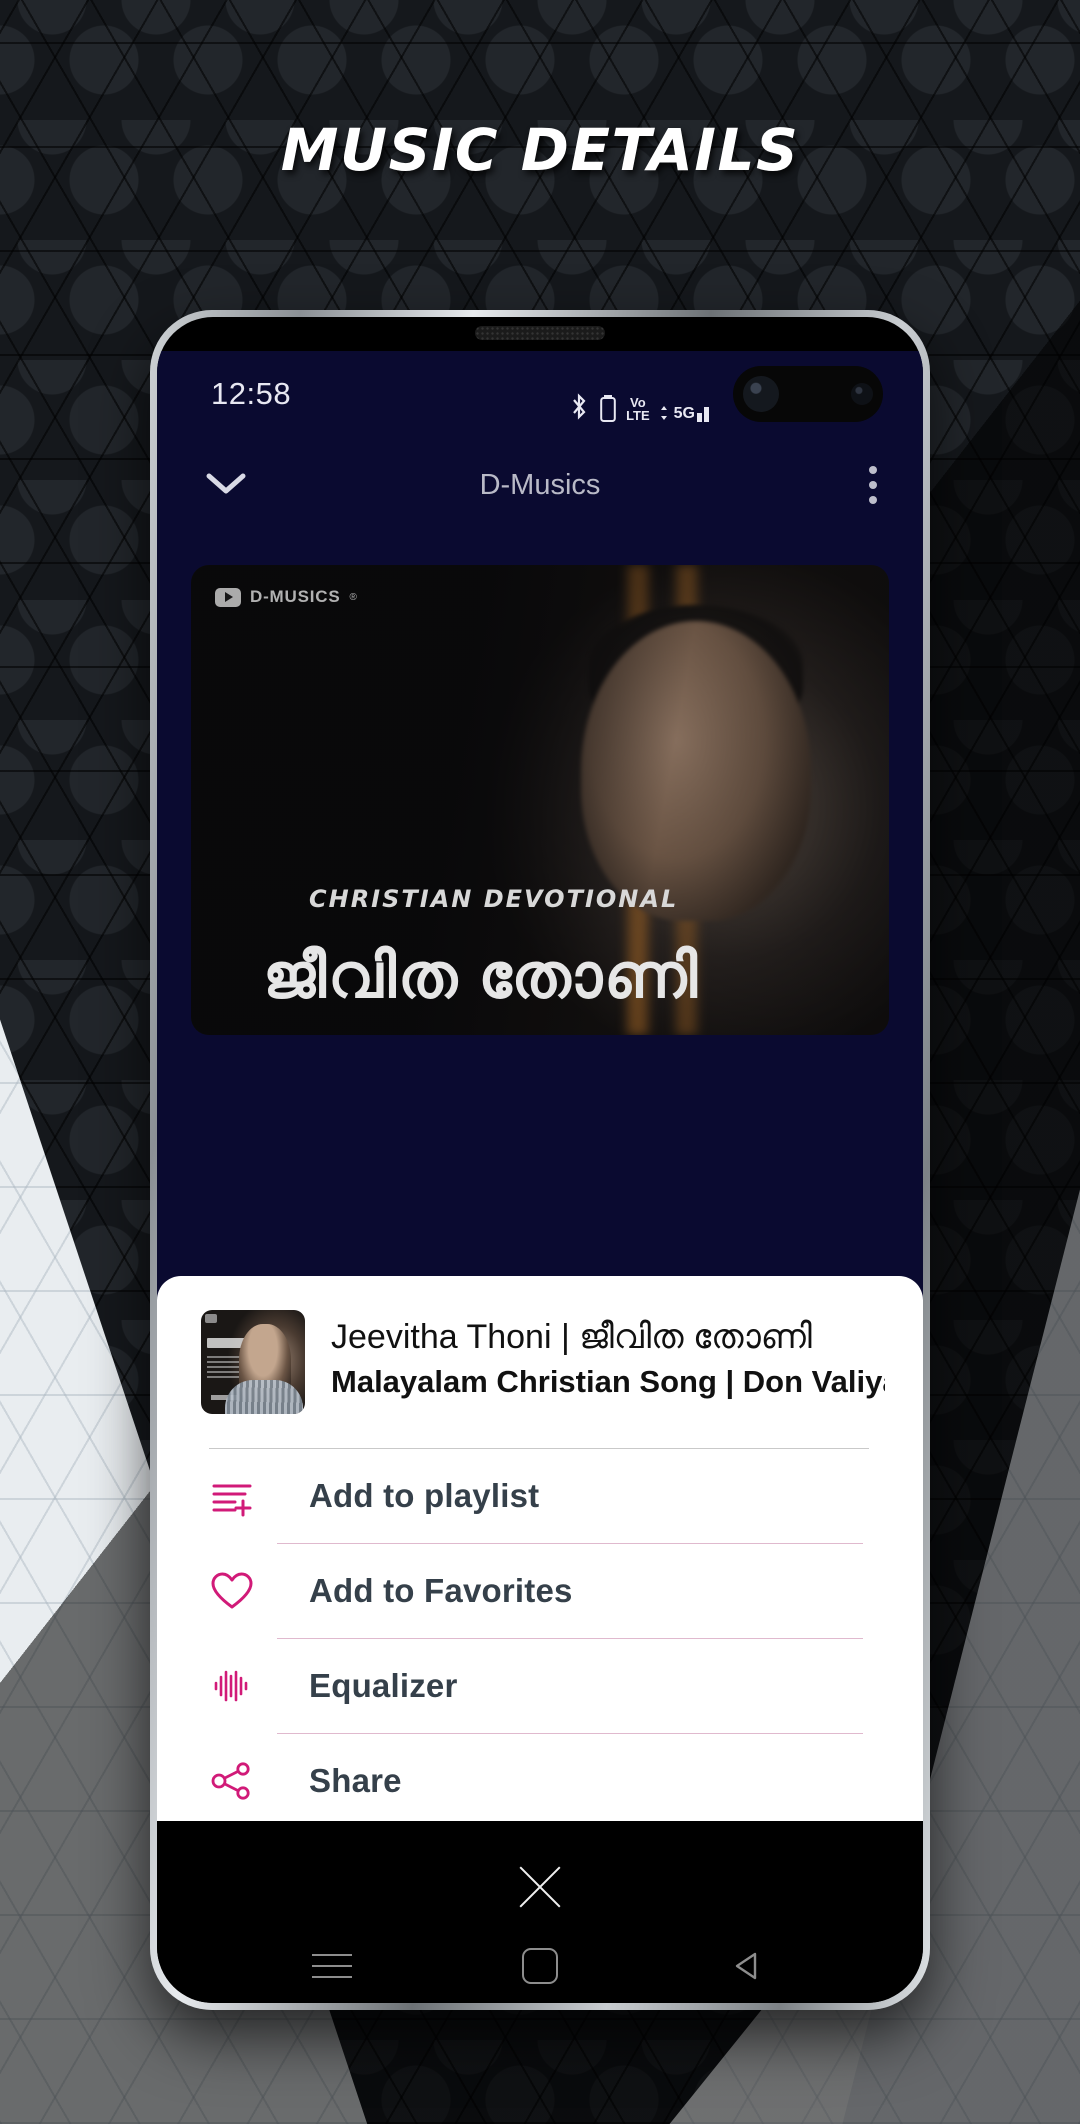  What do you see at coordinates (481, 976) in the screenshot?
I see `video-malayalam-title: ജീവിത തോണി` at bounding box center [481, 976].